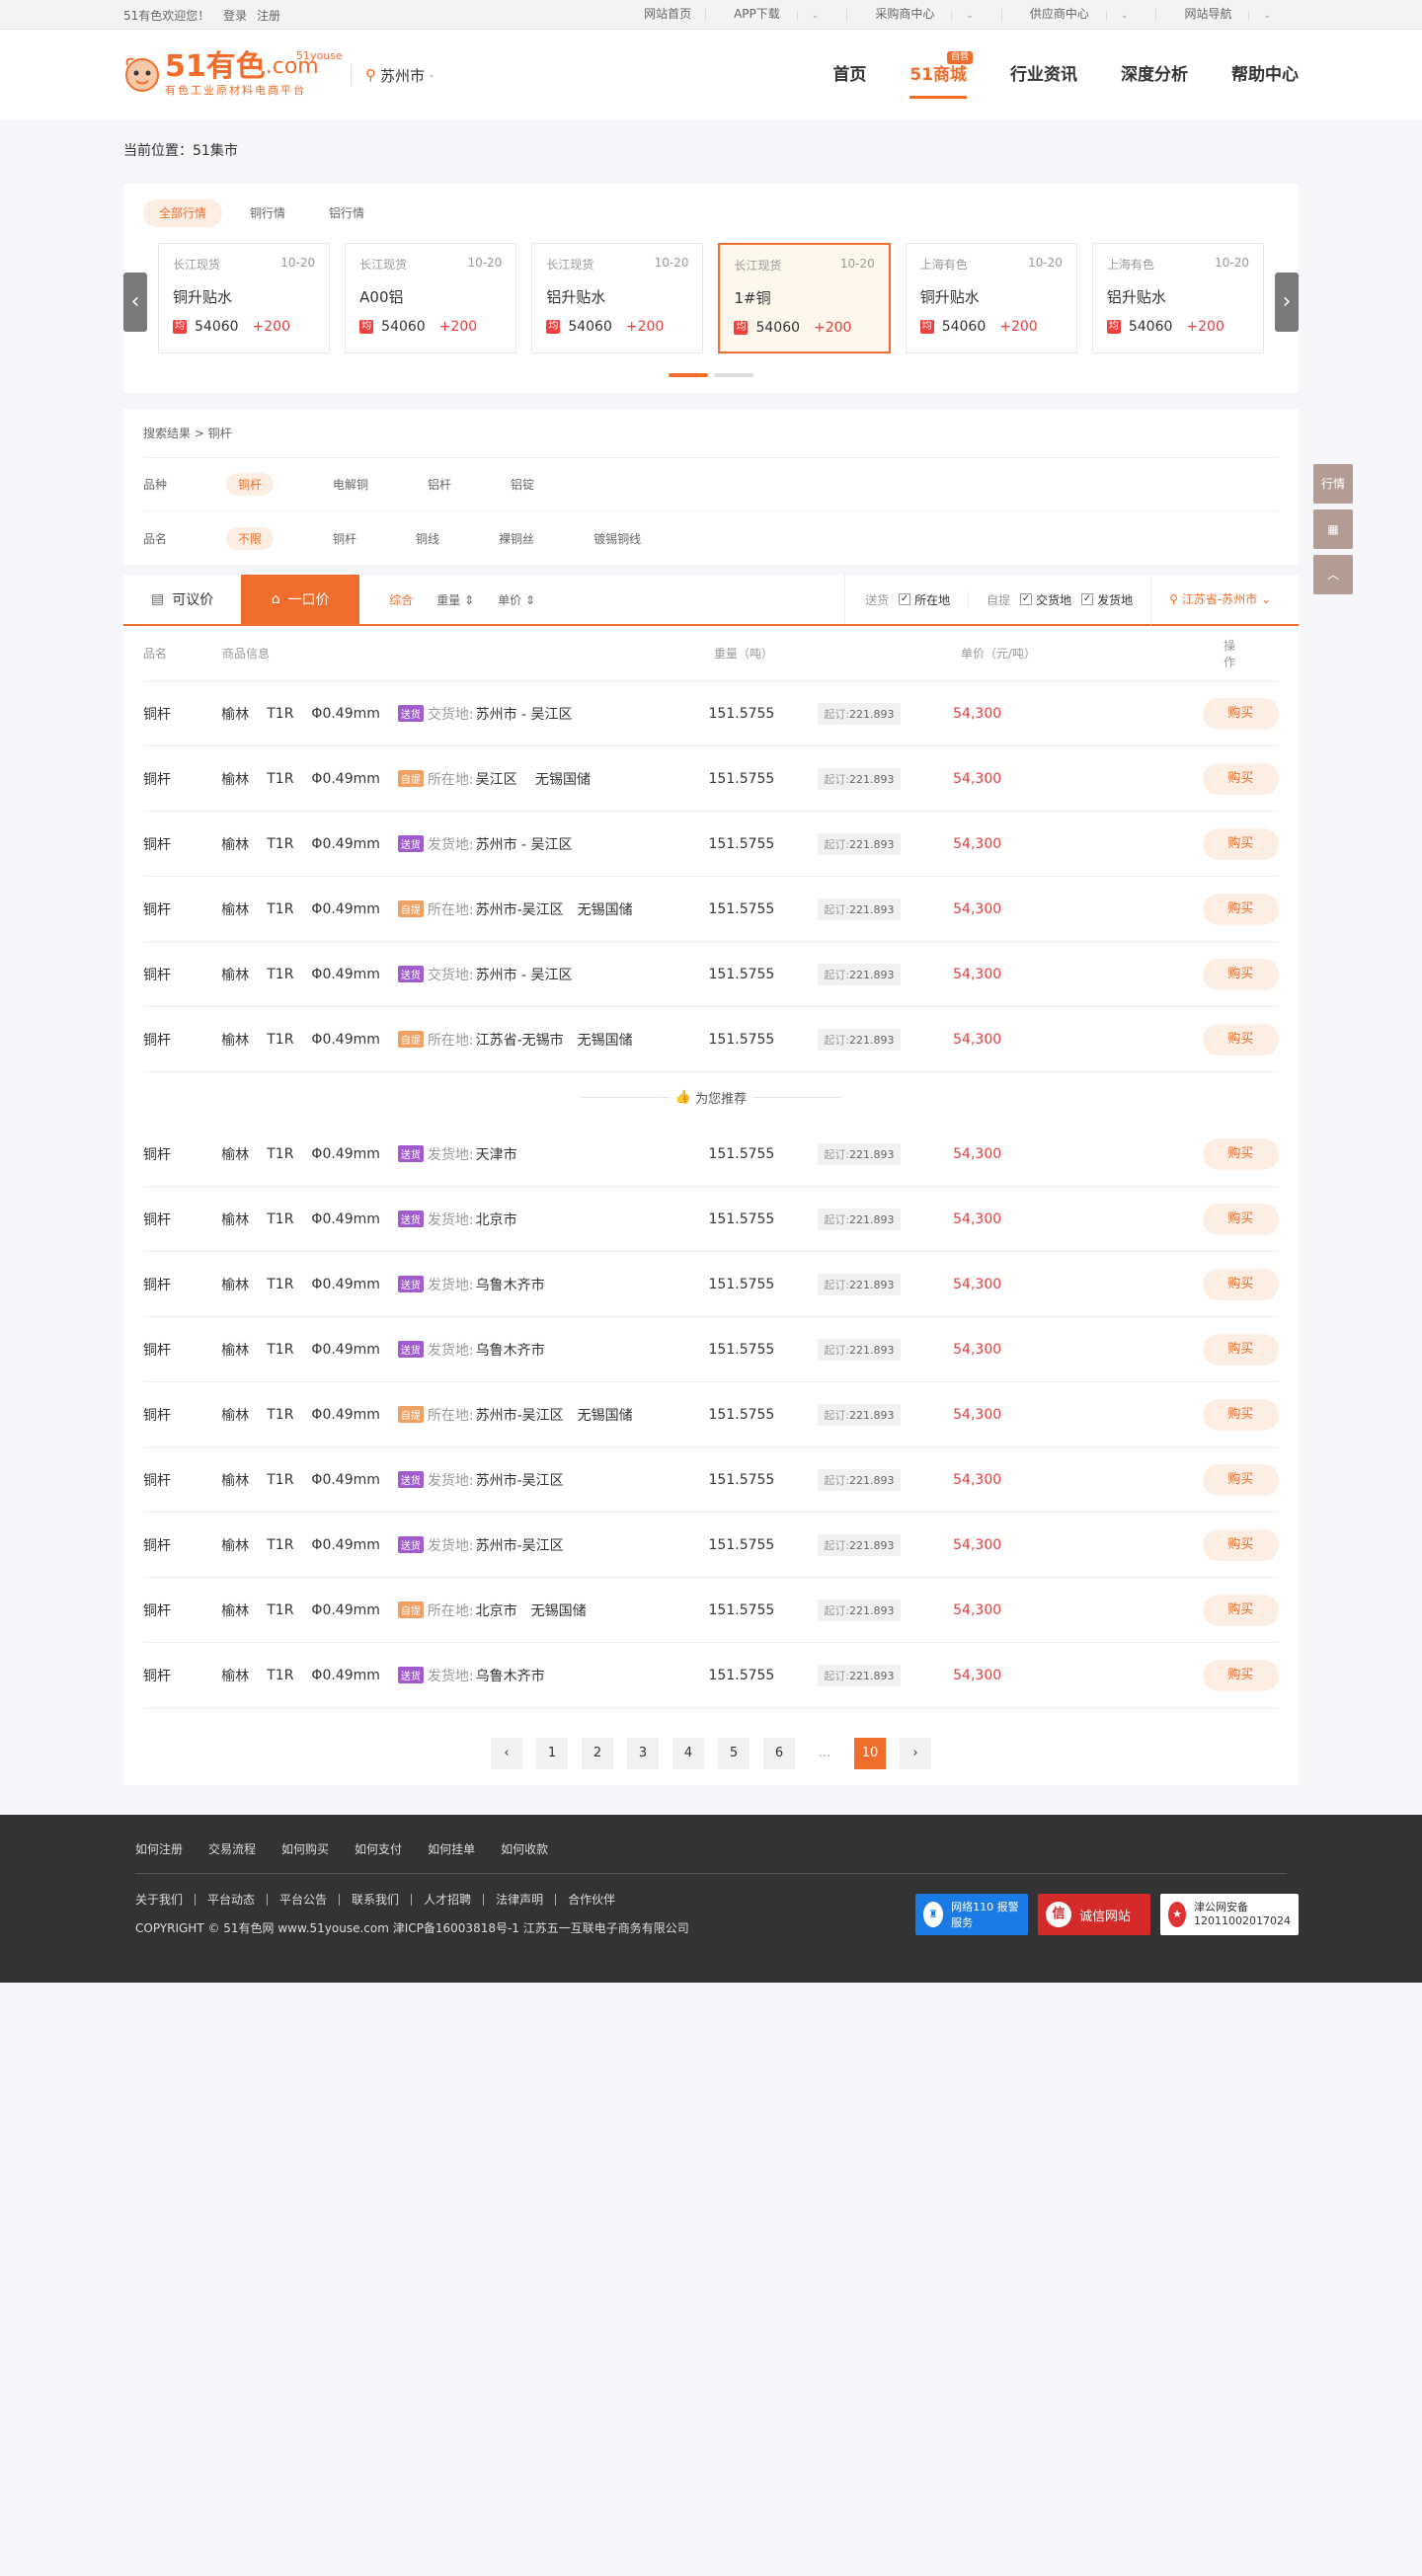 The width and height of the screenshot is (1422, 2576). What do you see at coordinates (924, 15) in the screenshot?
I see `top-link-buyer: 采购商中心 ⌄` at bounding box center [924, 15].